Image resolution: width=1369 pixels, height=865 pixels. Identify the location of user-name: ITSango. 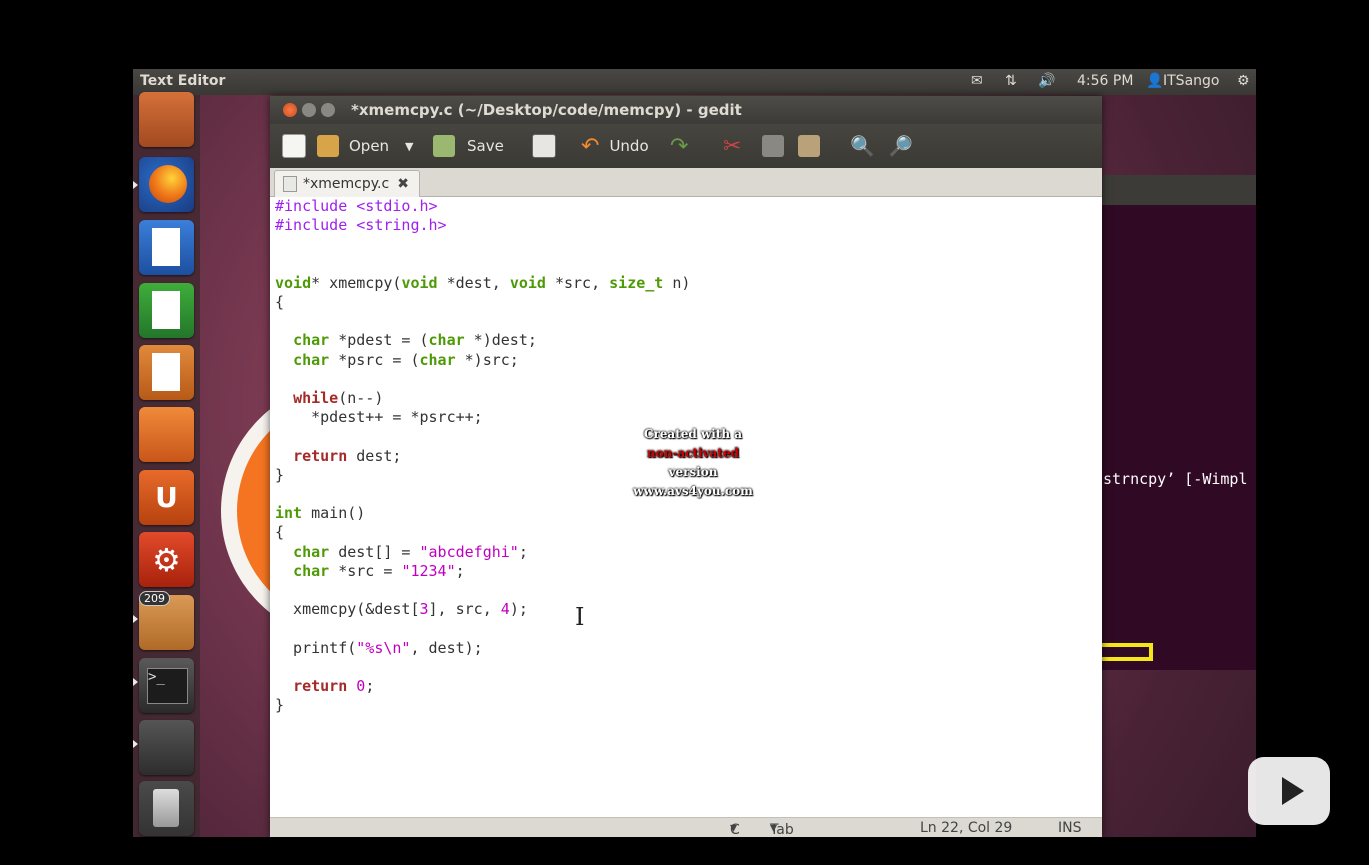
(1191, 81).